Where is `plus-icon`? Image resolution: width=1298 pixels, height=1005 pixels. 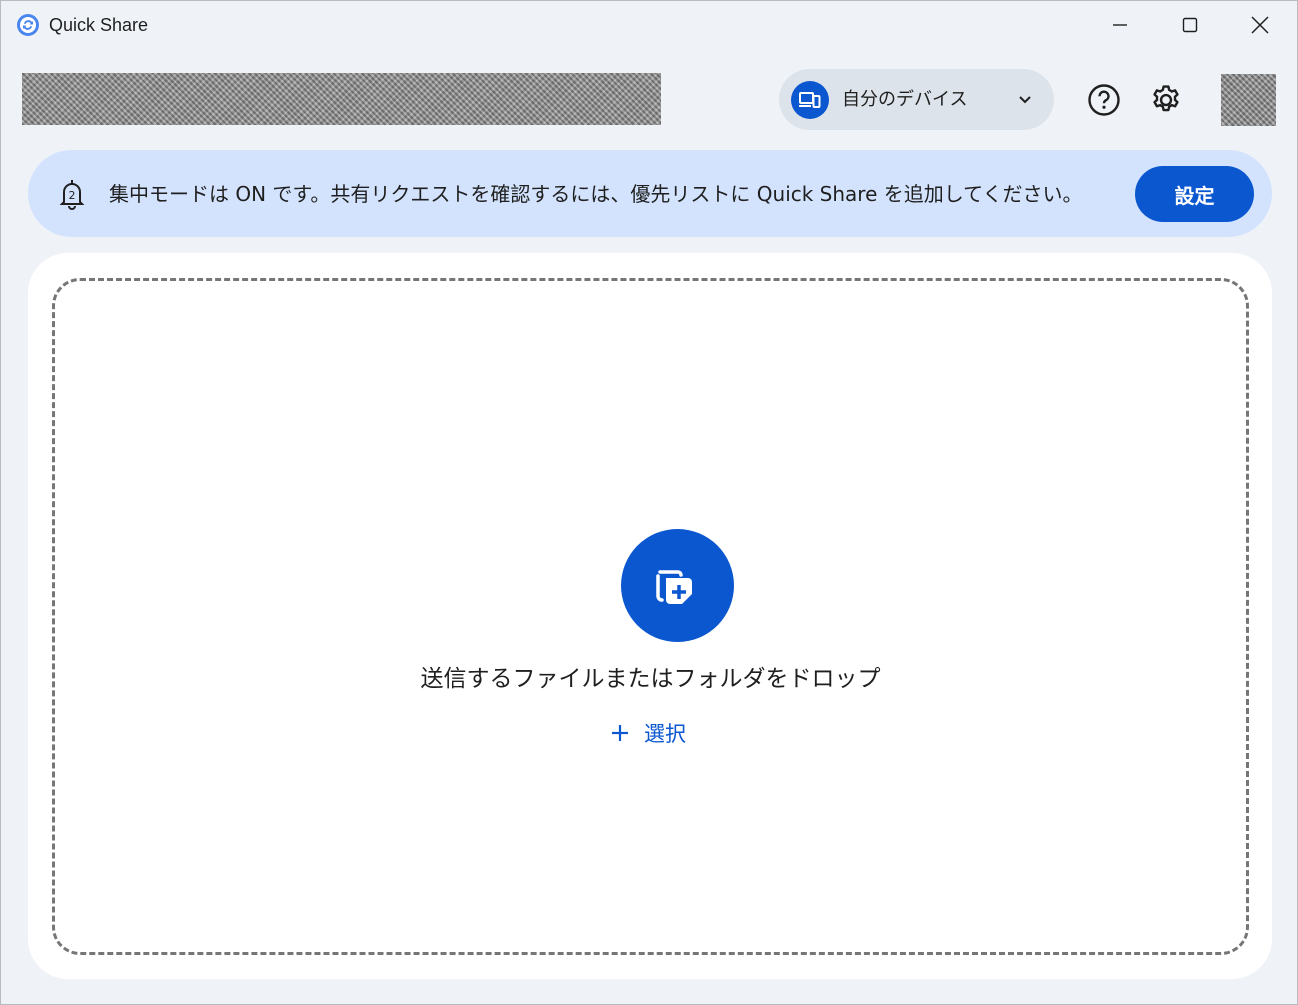 plus-icon is located at coordinates (620, 733).